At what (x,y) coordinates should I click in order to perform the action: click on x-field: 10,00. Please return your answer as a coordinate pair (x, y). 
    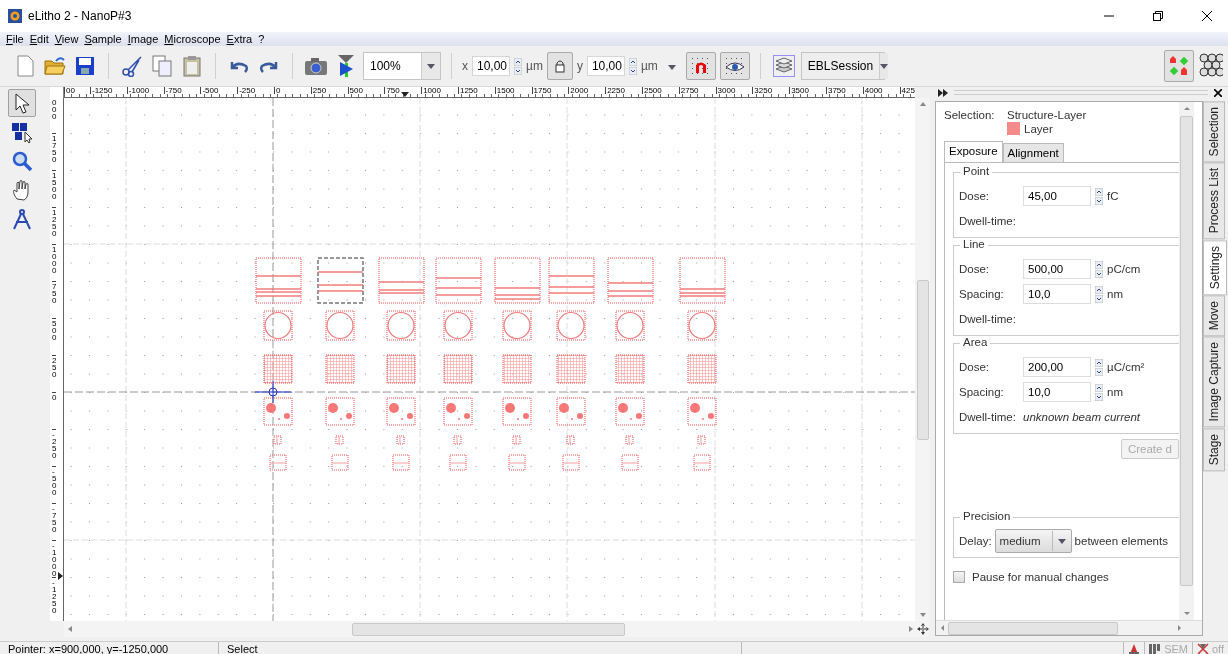
    Looking at the image, I should click on (491, 66).